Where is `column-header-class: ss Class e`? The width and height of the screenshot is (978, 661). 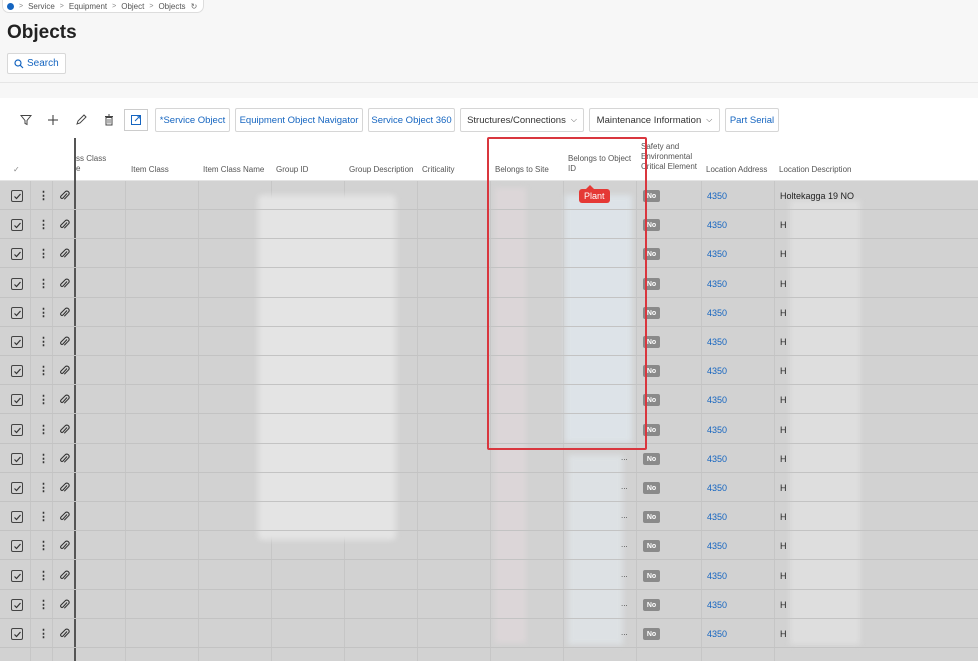
column-header-class: ss Class e is located at coordinates (91, 164).